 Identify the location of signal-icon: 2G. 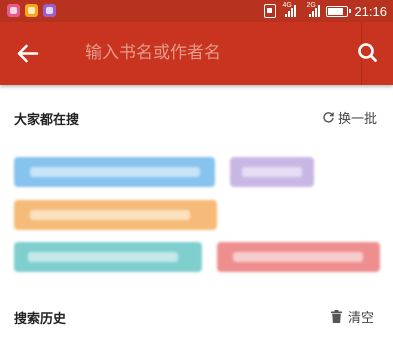
(313, 9).